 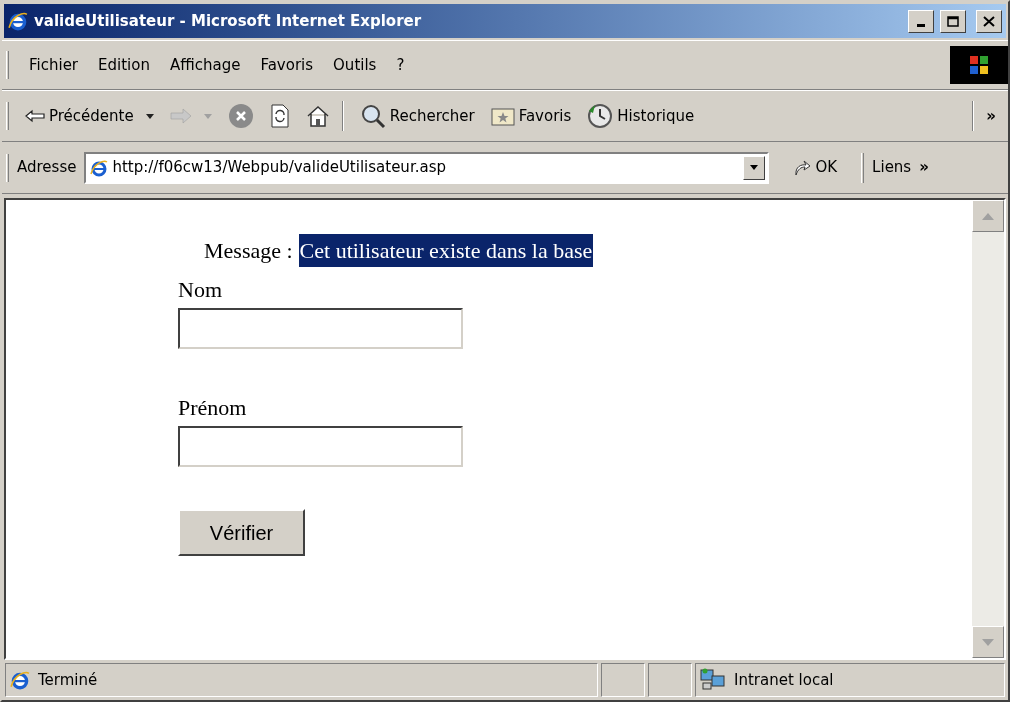 I want to click on stop-icon, so click(x=240, y=116).